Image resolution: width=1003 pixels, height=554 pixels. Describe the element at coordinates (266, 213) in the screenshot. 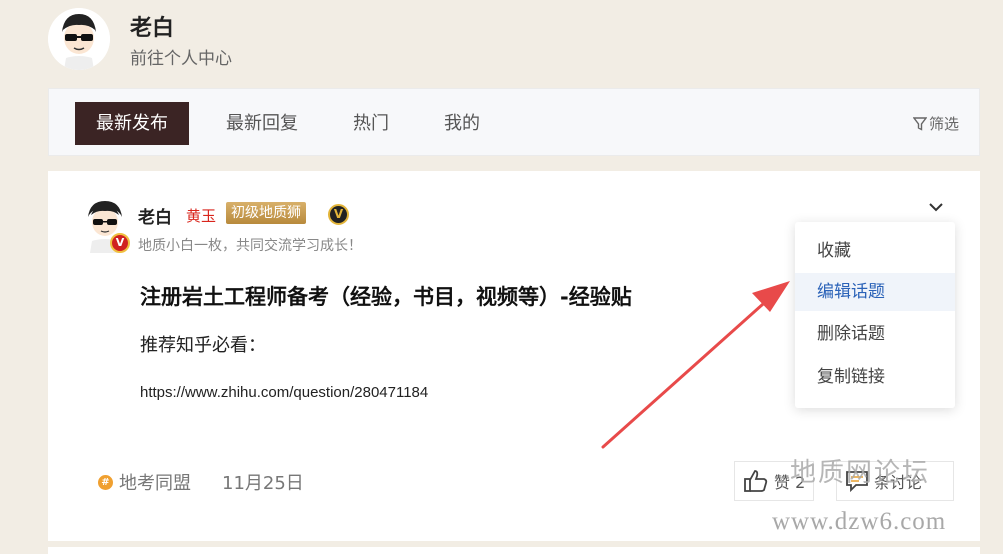

I see `author-level-badge: 初级地质狮` at that location.